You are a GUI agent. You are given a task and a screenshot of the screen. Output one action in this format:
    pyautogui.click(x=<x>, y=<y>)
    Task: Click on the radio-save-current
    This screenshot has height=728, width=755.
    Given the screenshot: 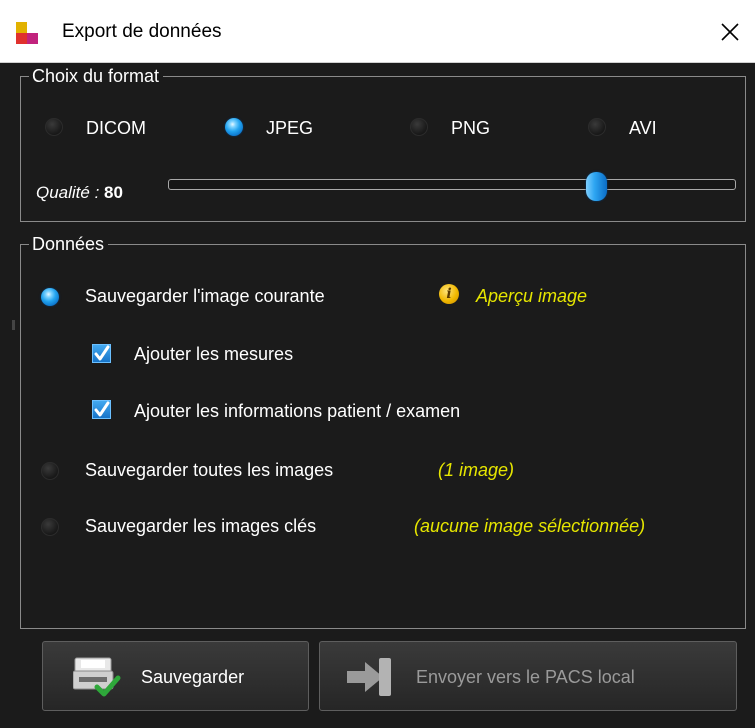 What is the action you would take?
    pyautogui.click(x=50, y=297)
    